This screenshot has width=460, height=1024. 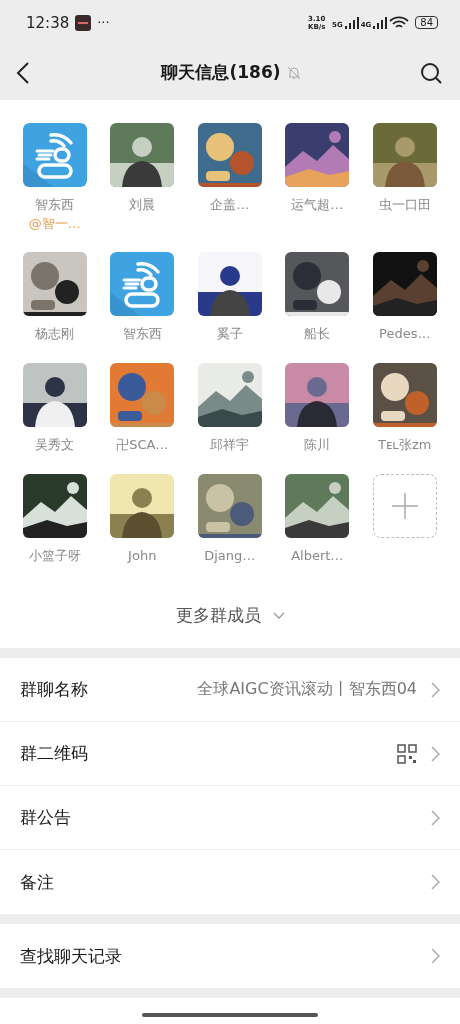 I want to click on row-label: 群公告, so click(x=45, y=817).